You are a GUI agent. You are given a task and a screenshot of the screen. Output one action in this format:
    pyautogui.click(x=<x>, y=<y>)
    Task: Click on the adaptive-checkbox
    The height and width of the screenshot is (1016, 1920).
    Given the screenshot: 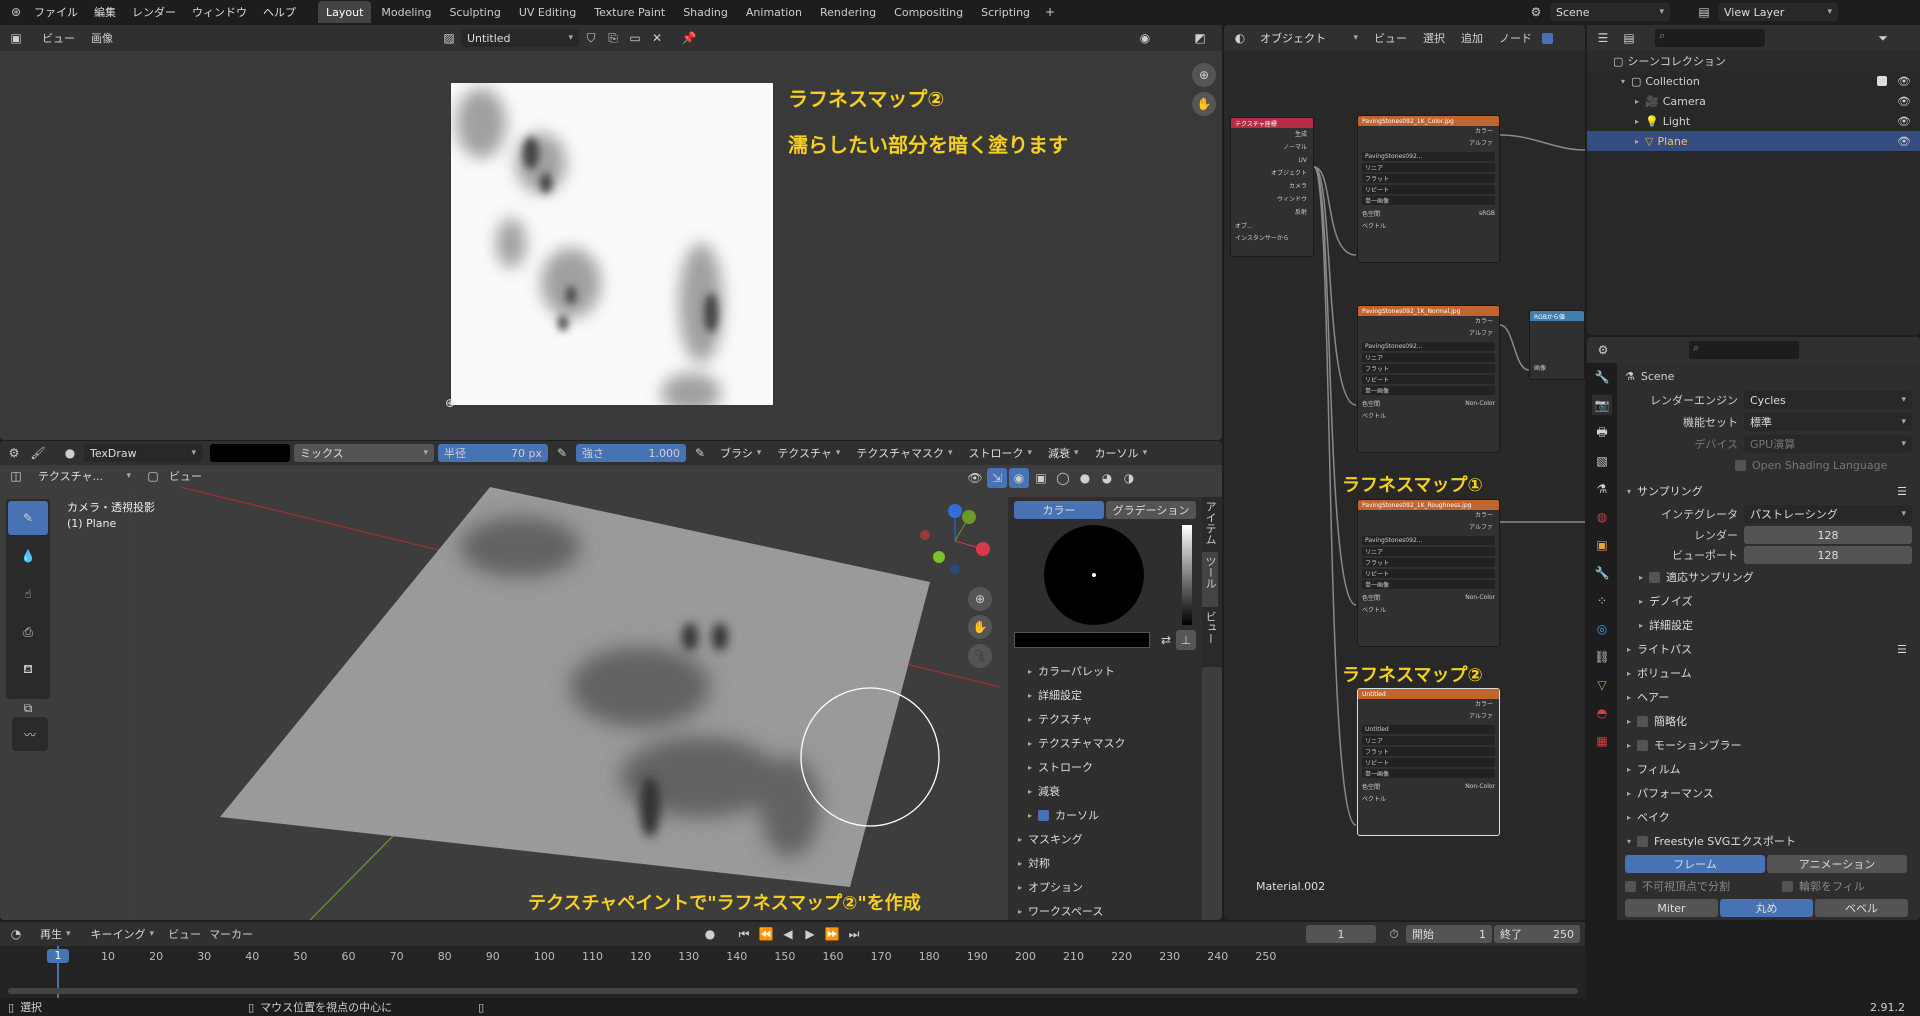 What is the action you would take?
    pyautogui.click(x=1654, y=577)
    